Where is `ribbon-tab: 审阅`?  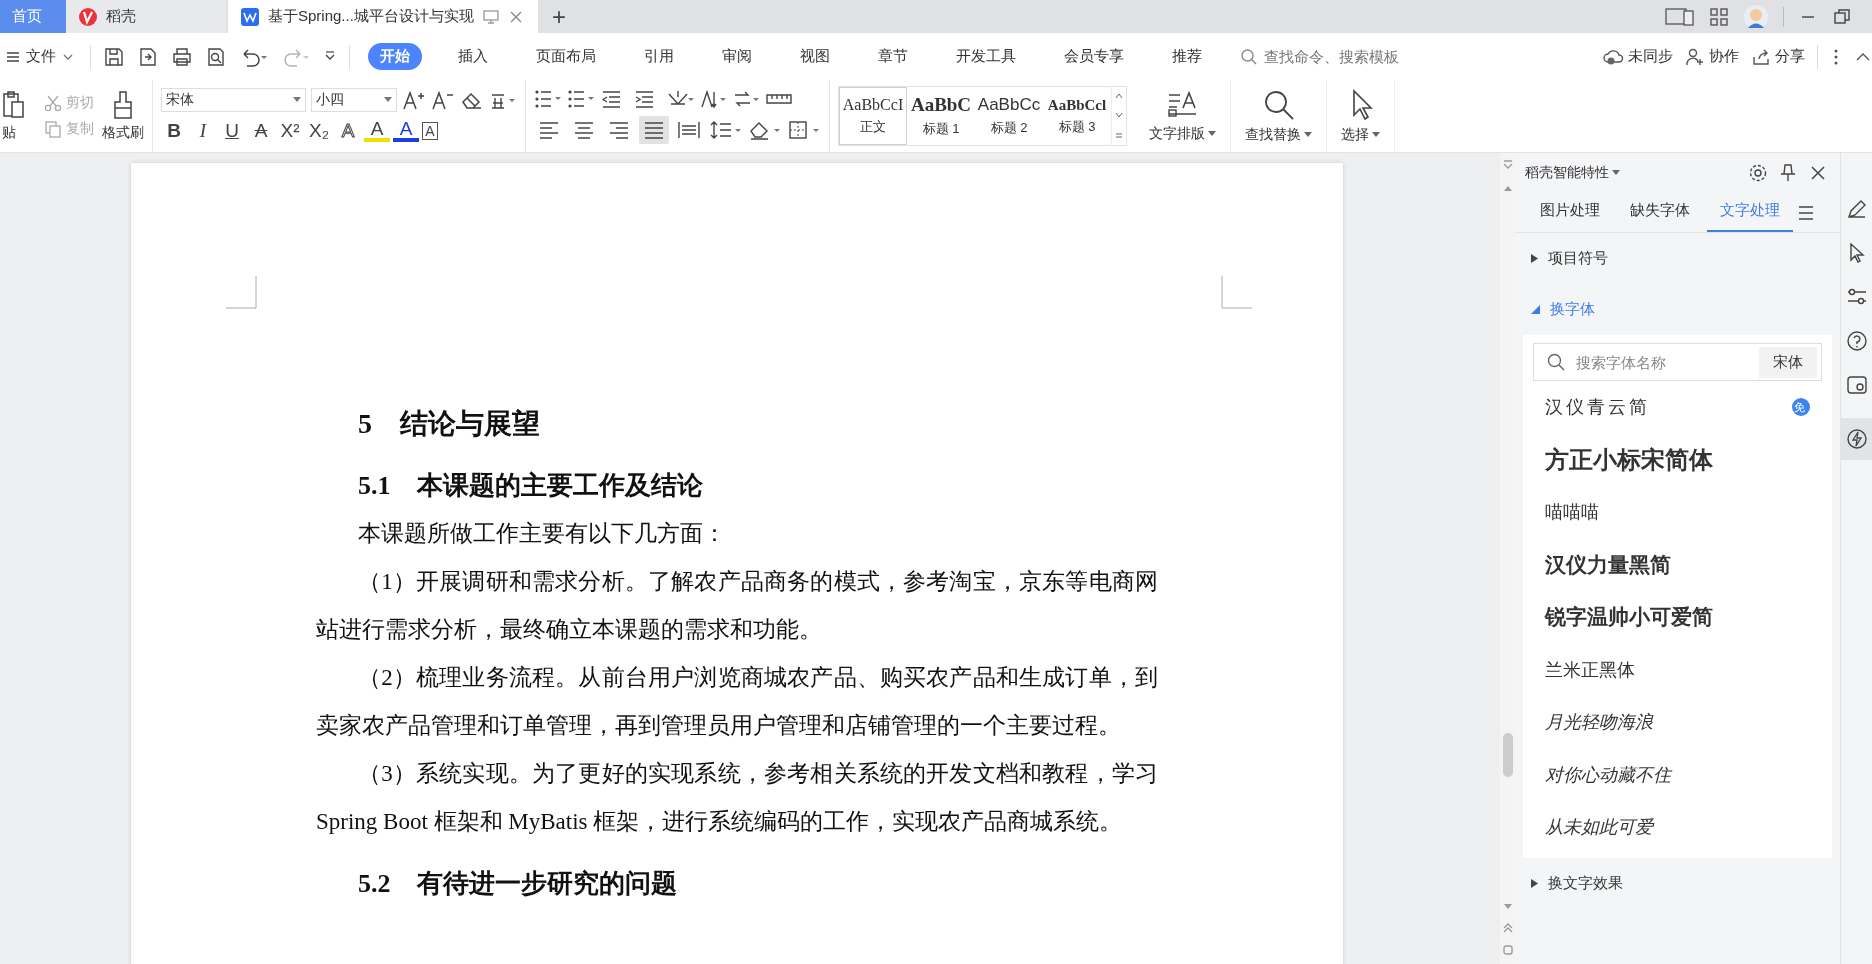 ribbon-tab: 审阅 is located at coordinates (737, 56).